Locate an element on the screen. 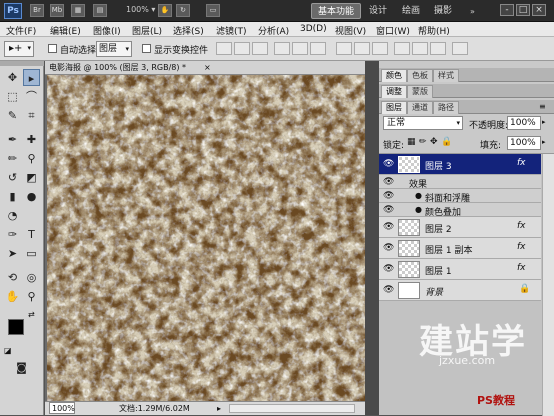  clone-stamp-tool-icon: ⚲ is located at coordinates (31, 158).